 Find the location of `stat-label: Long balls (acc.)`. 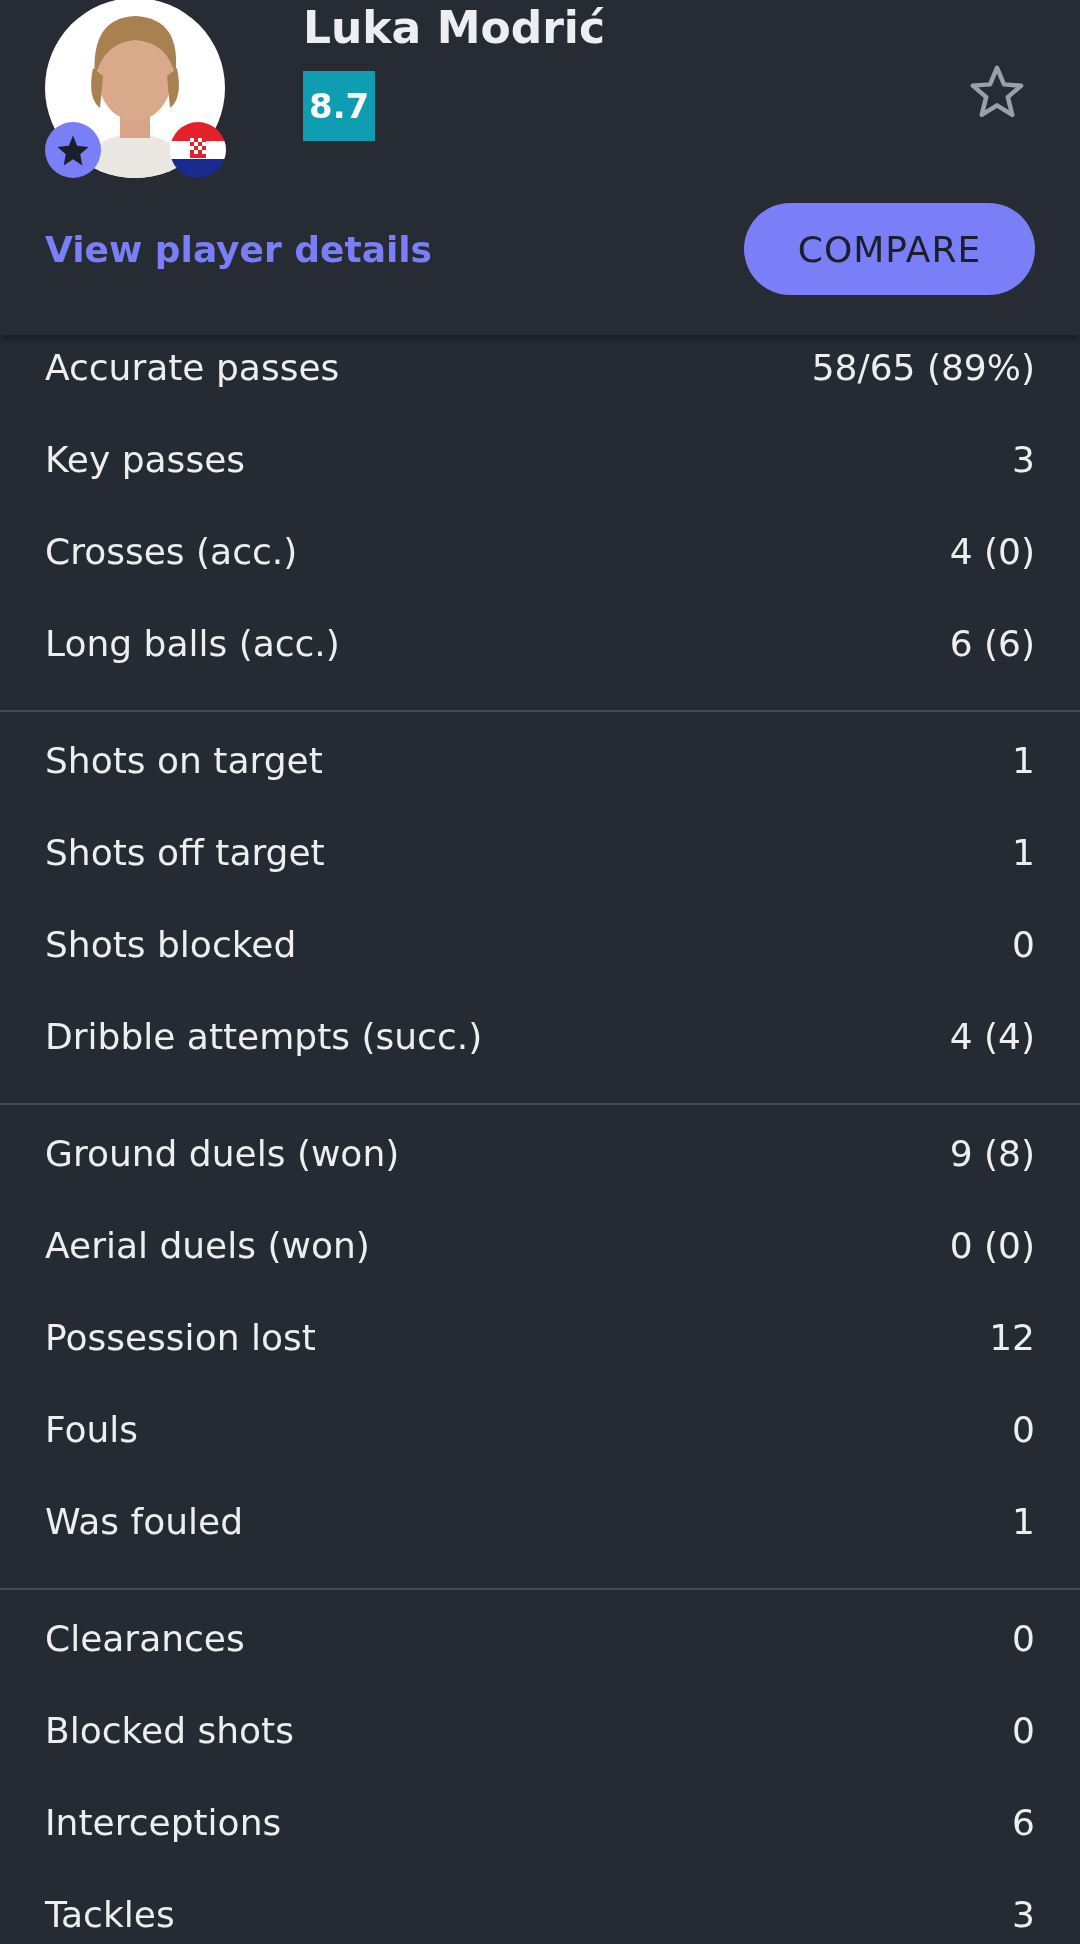

stat-label: Long balls (acc.) is located at coordinates (192, 643).